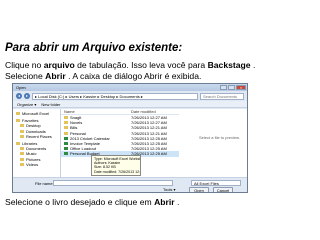  Describe the element at coordinates (229, 65) in the screenshot. I see `bold-term: Backstage` at that location.